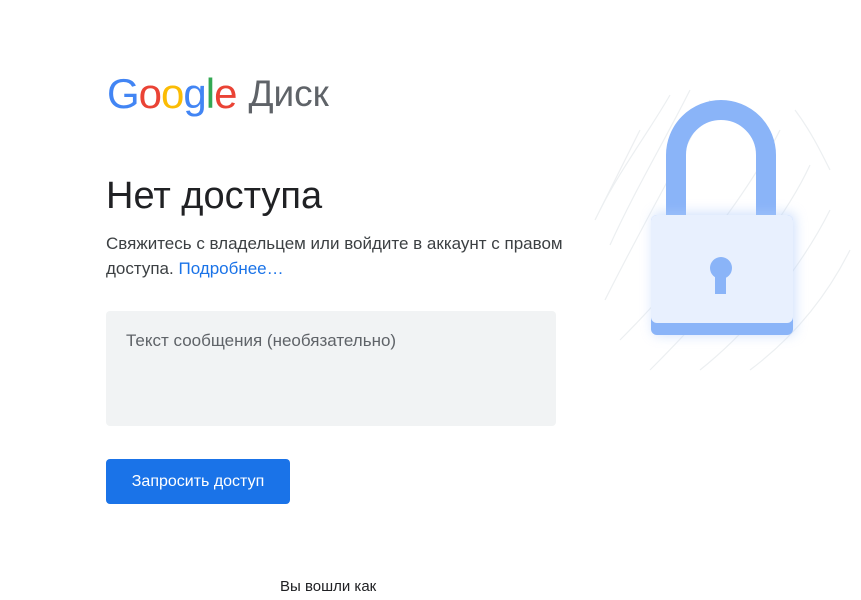  Describe the element at coordinates (198, 481) in the screenshot. I see `request-access-button: Запросить доступ` at that location.